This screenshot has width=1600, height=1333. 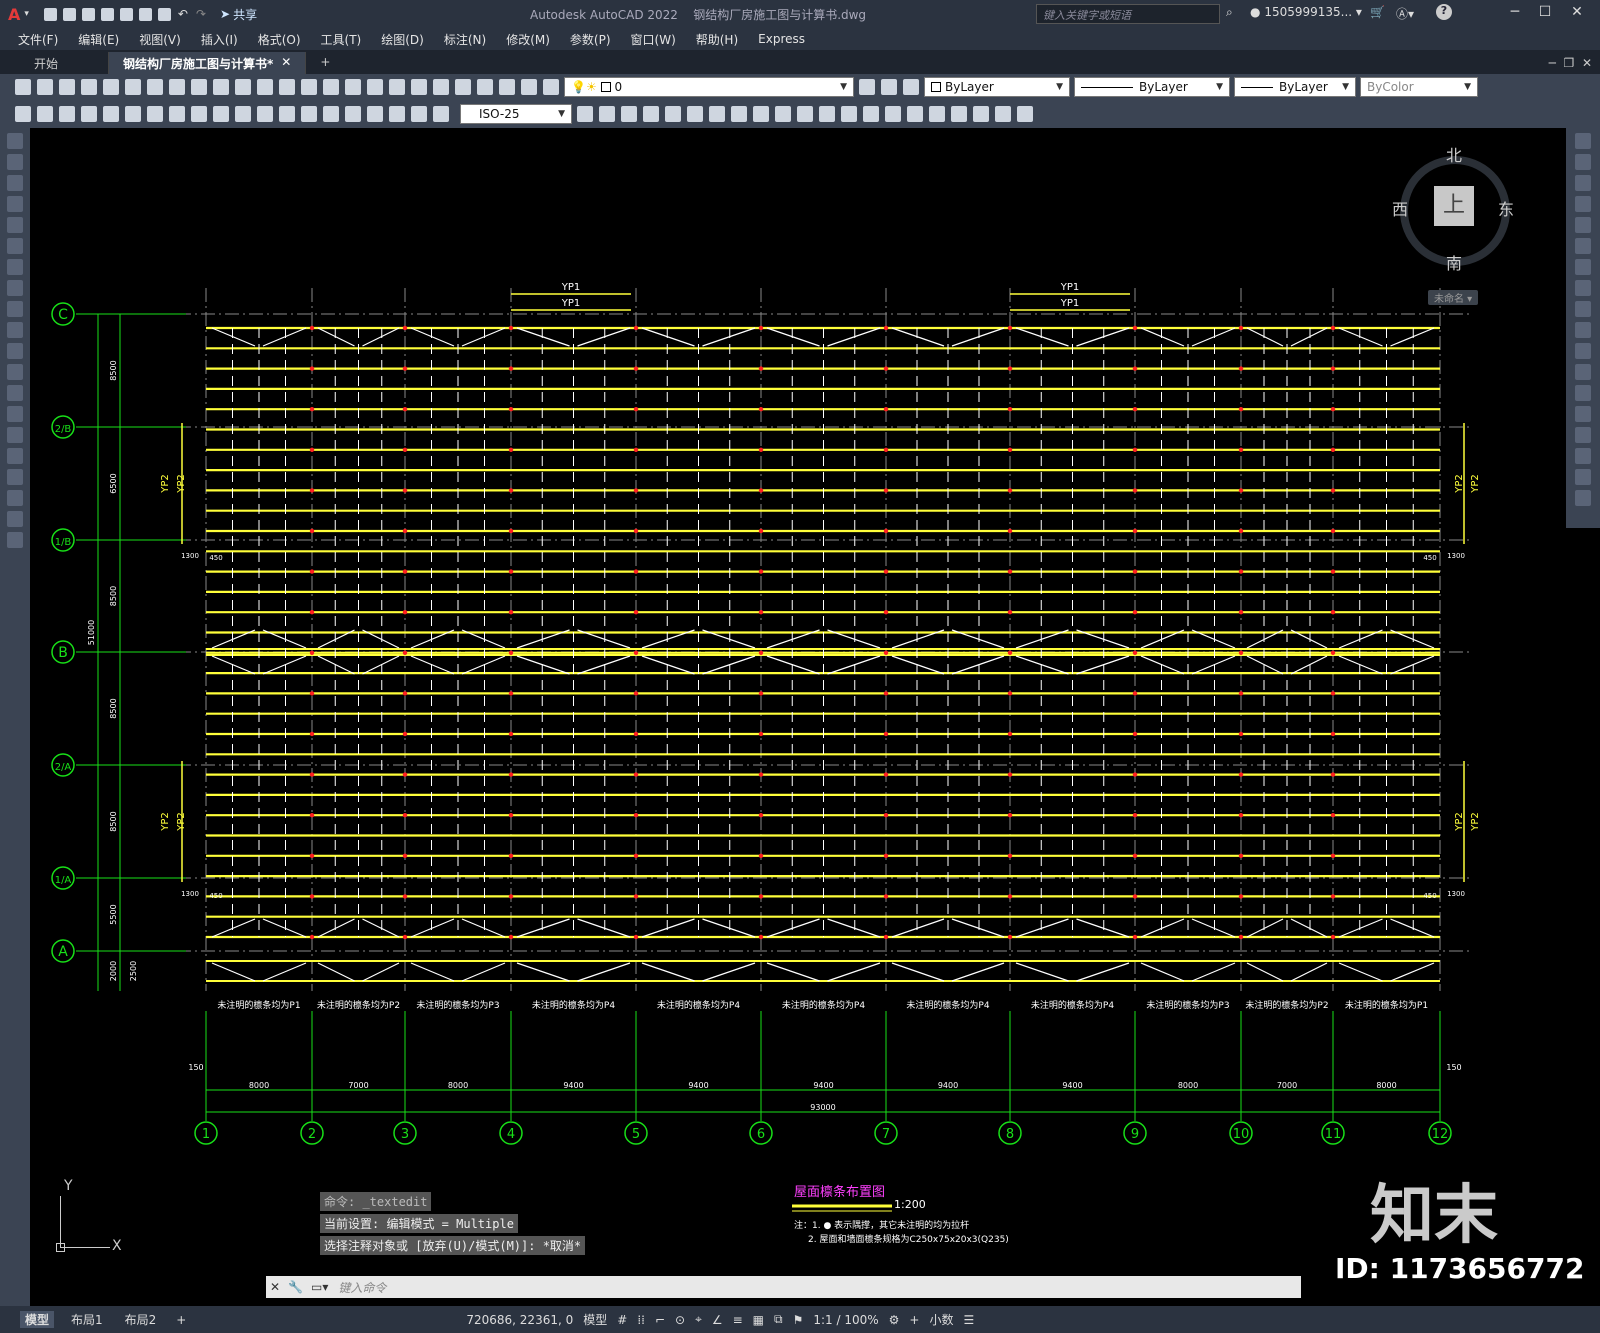 What do you see at coordinates (629, 114) in the screenshot?
I see `view-bottom-icon` at bounding box center [629, 114].